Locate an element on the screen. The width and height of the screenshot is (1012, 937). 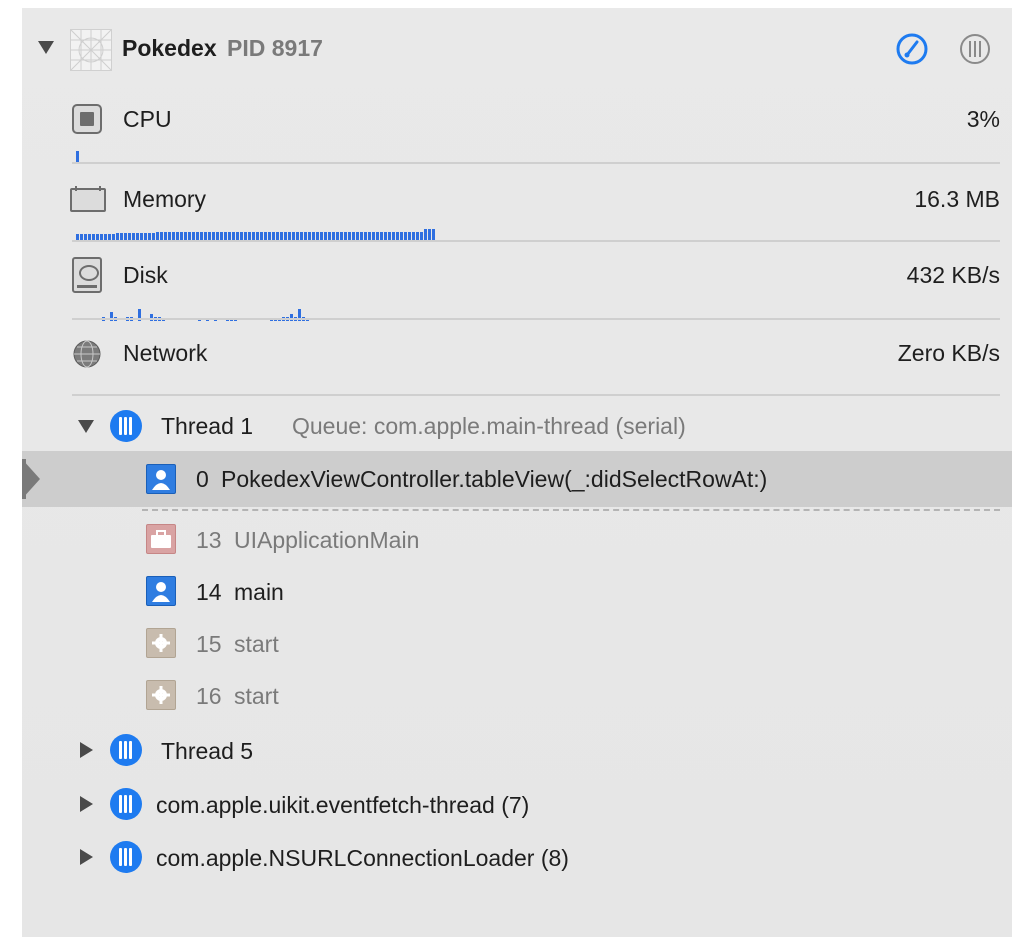
frame-number: 16 is located at coordinates (209, 696).